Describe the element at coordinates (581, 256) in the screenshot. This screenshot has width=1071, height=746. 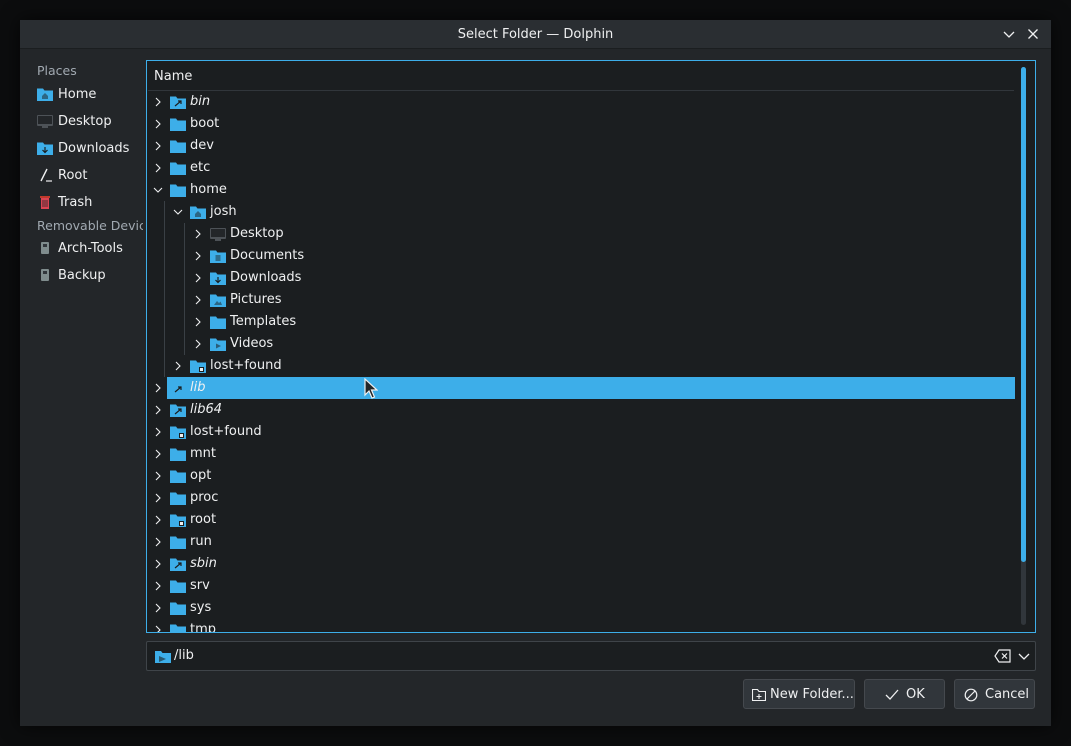
I see `tree-row: Documents` at that location.